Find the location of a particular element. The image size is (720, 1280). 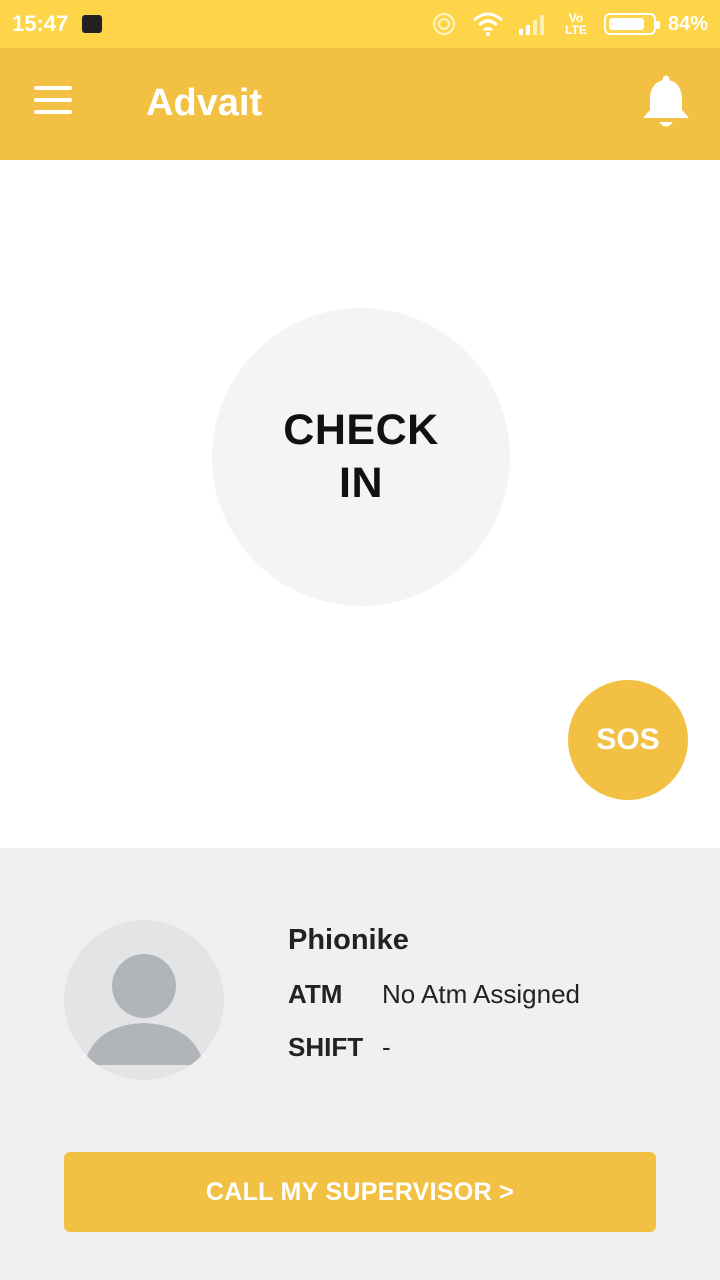

check-in-line1: CHECK is located at coordinates (361, 430).